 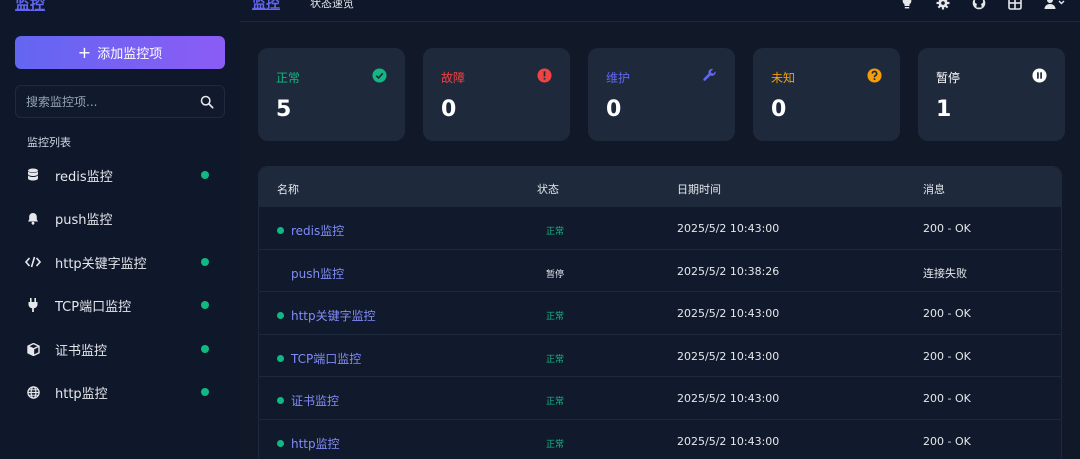 What do you see at coordinates (120, 349) in the screenshot?
I see `sidebar-item-cert: 证书监控` at bounding box center [120, 349].